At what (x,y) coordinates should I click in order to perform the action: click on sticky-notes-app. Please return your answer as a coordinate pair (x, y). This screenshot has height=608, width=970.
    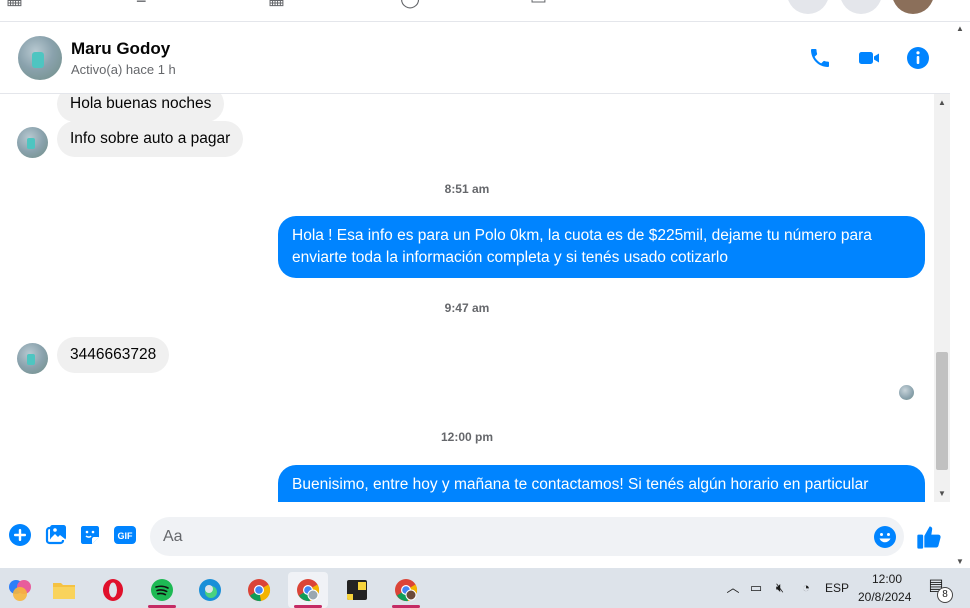
    Looking at the image, I should click on (357, 590).